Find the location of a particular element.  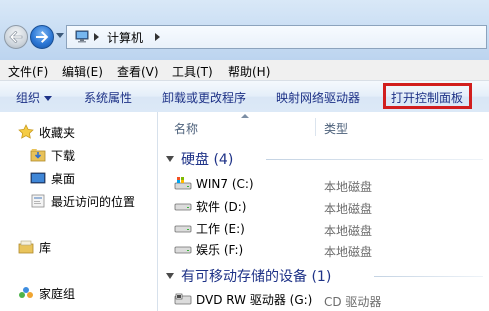

computer-icon is located at coordinates (82, 38).